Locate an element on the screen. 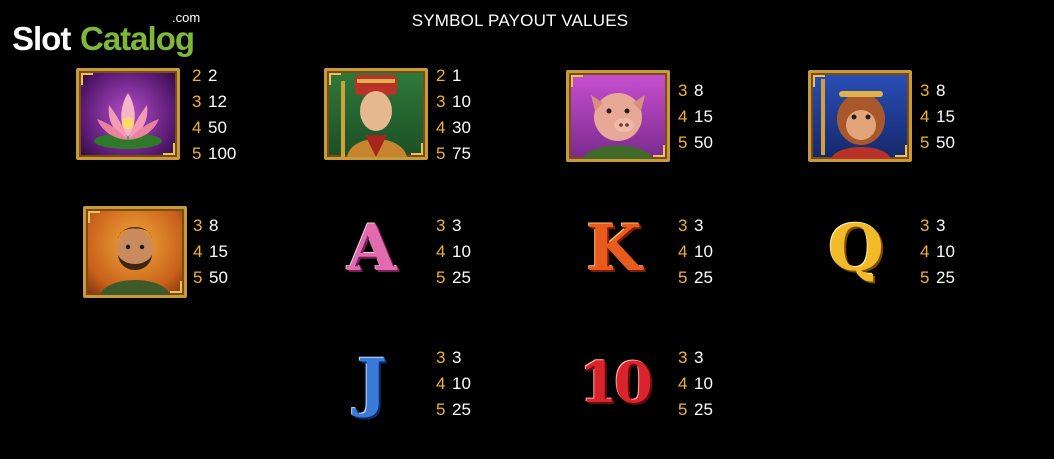 Image resolution: width=1054 pixels, height=459 pixels. number-ten-icon: 10 is located at coordinates (616, 383).